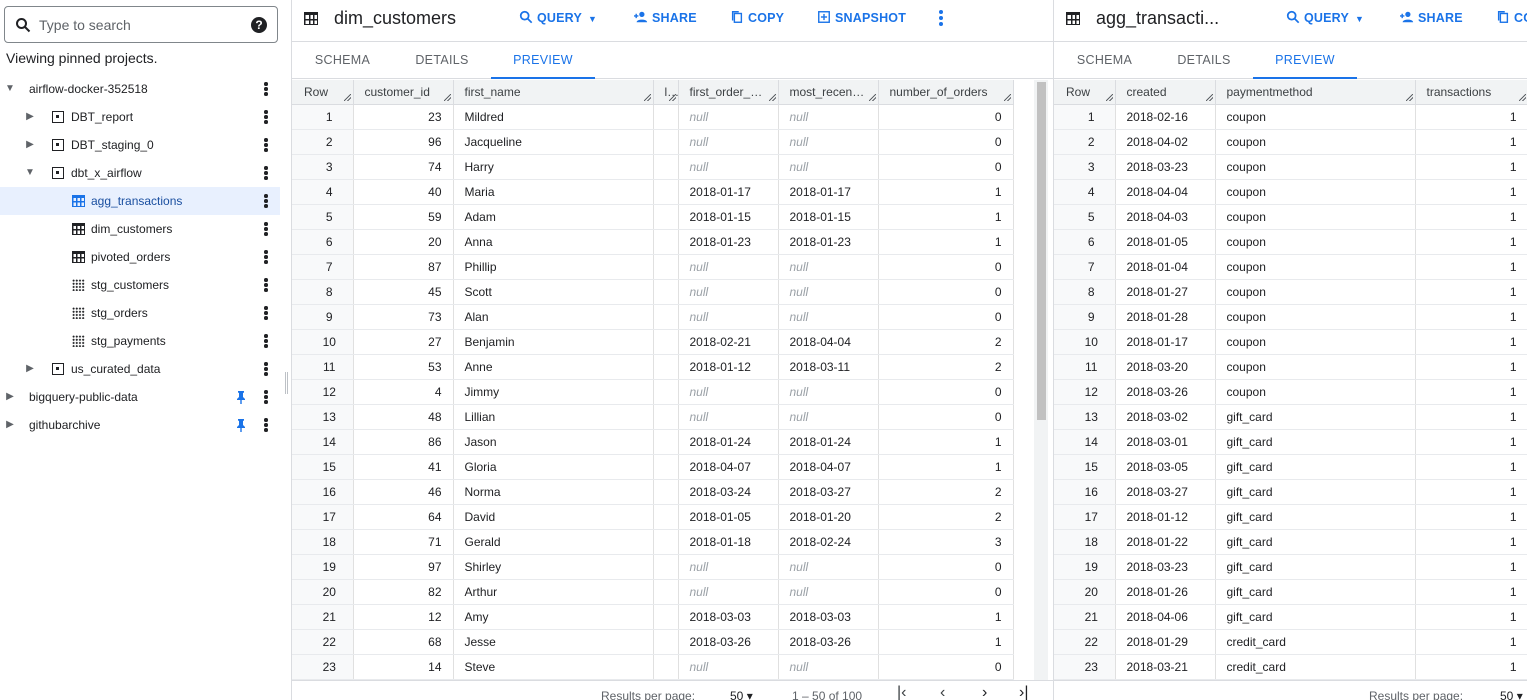 Image resolution: width=1527 pixels, height=700 pixels. Describe the element at coordinates (140, 145) in the screenshot. I see `tree-item-dbt-staging-0: ▶ DBT_staging_0` at that location.